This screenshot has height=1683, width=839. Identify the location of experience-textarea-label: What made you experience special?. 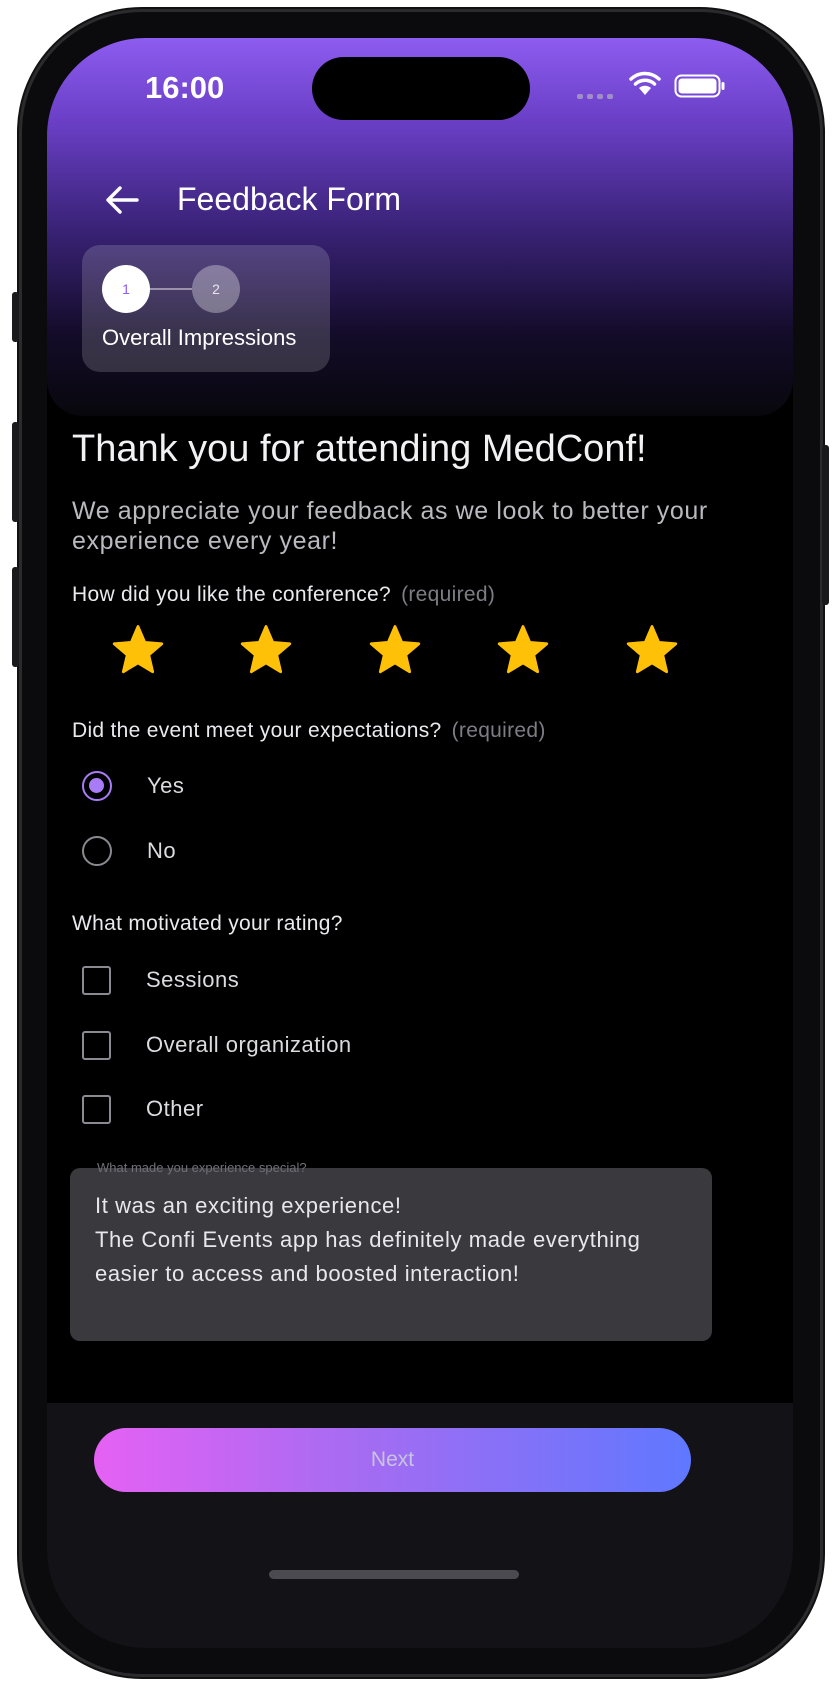
(202, 1167).